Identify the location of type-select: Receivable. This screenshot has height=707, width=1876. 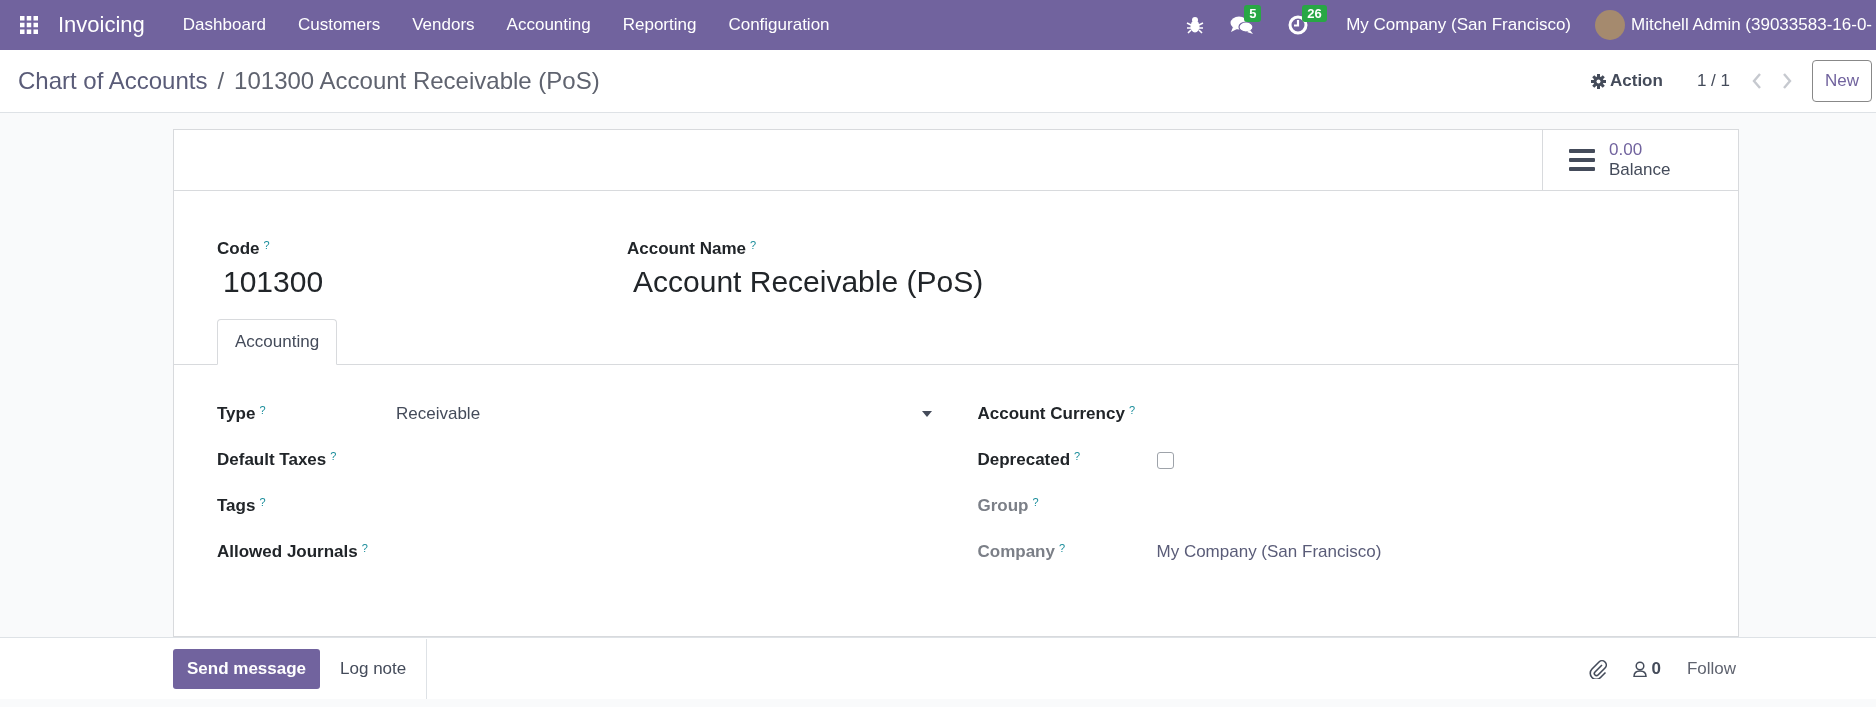
(667, 414).